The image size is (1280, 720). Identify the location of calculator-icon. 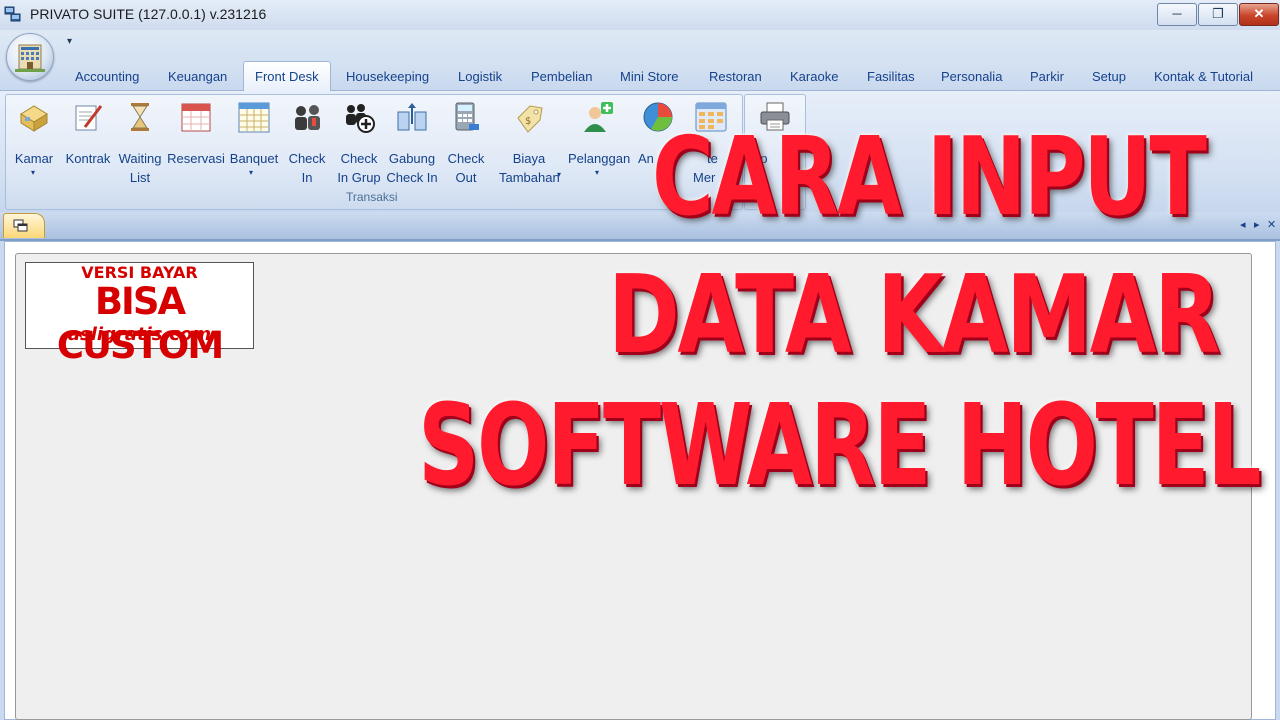
(467, 116).